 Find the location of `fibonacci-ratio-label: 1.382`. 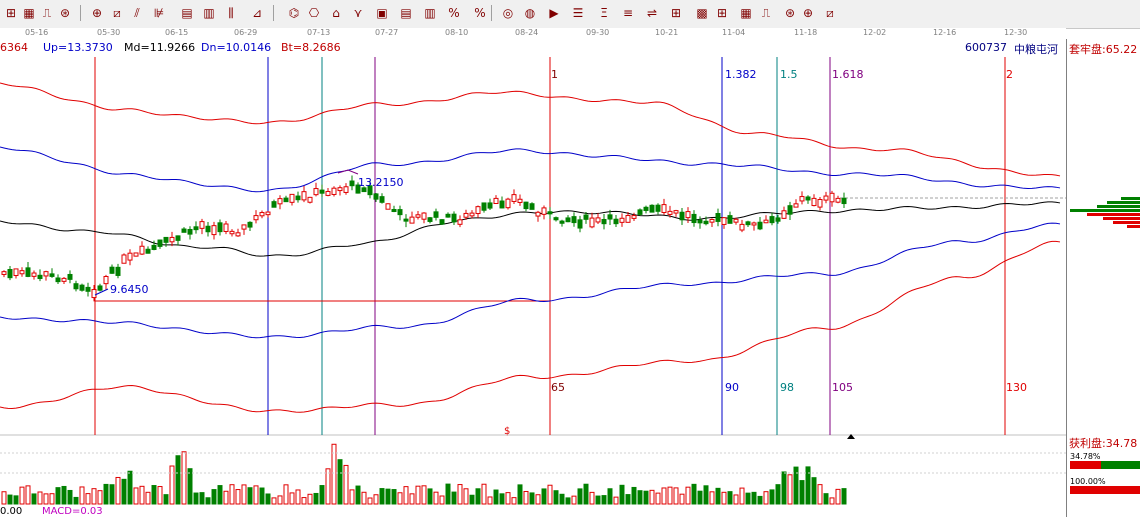

fibonacci-ratio-label: 1.382 is located at coordinates (741, 74).